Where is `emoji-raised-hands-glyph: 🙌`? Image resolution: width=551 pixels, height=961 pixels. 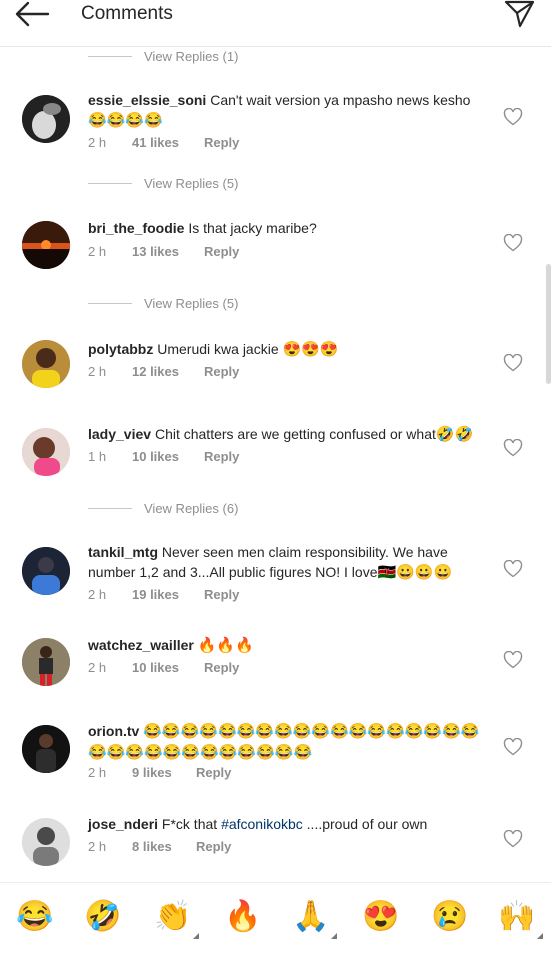
emoji-raised-hands-glyph: 🙌 is located at coordinates (517, 916).